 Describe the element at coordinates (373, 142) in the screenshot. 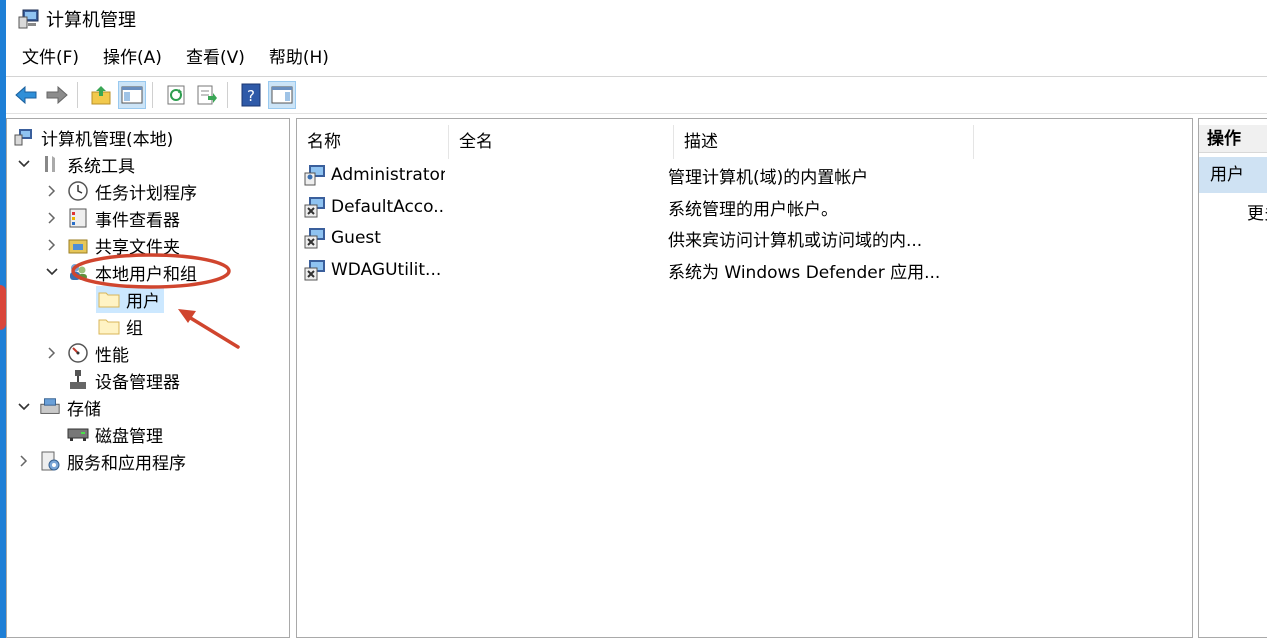

I see `column-header-name: 名称` at that location.